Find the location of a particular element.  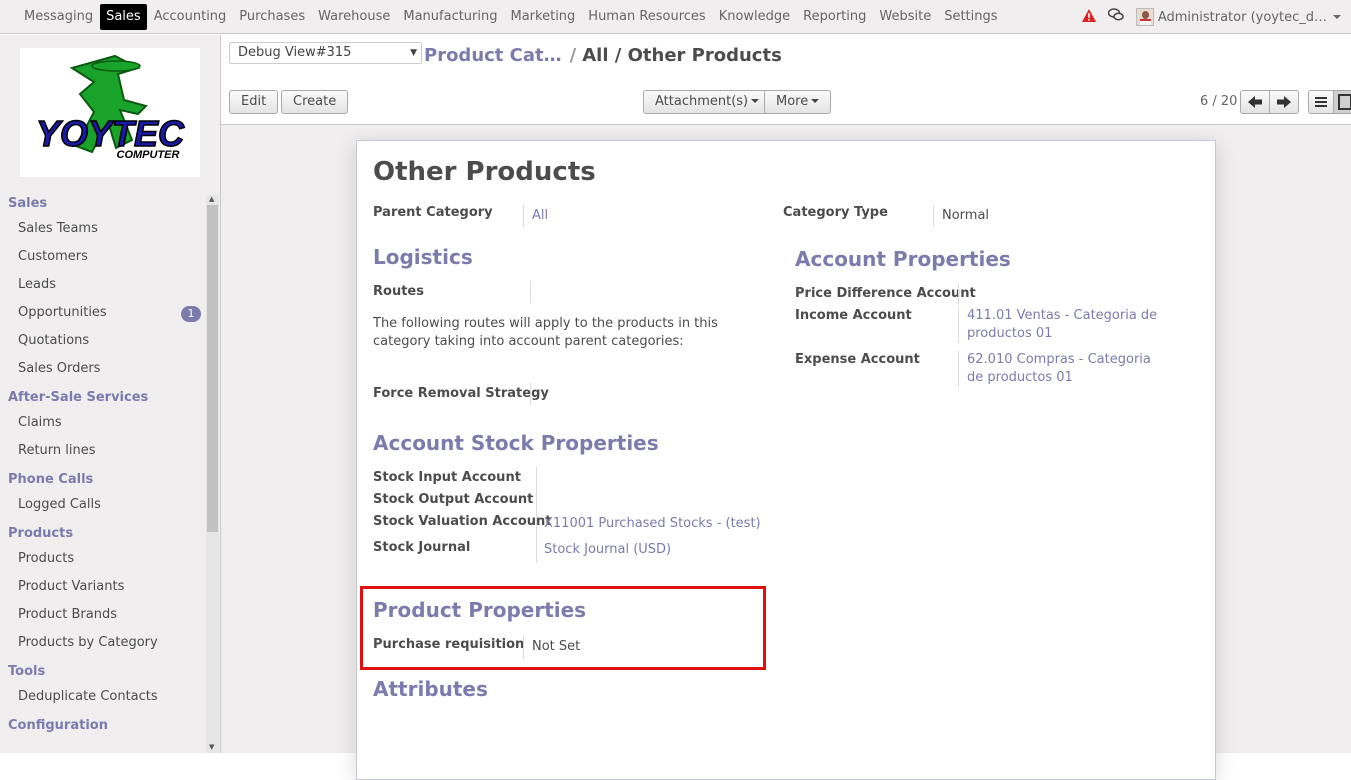

menu-website: Website is located at coordinates (905, 17).